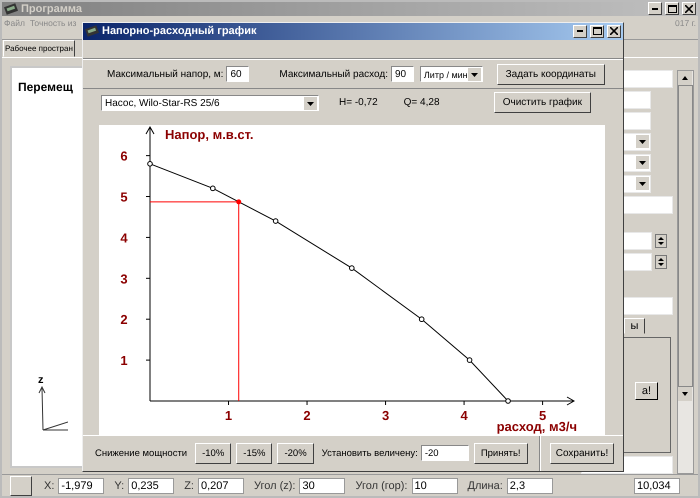 The height and width of the screenshot is (498, 700). I want to click on y-tick-label: 2, so click(124, 319).